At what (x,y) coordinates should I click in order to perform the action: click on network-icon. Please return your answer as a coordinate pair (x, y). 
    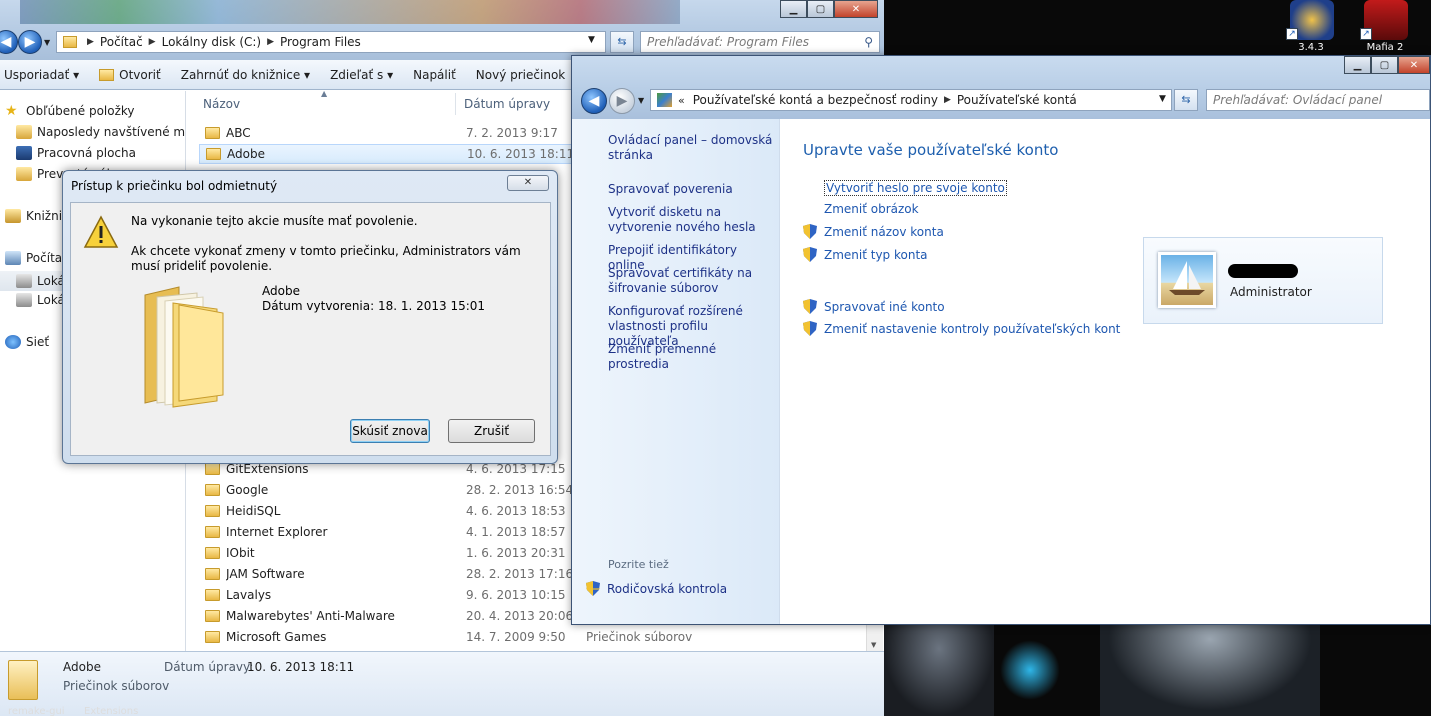
    Looking at the image, I should click on (13, 342).